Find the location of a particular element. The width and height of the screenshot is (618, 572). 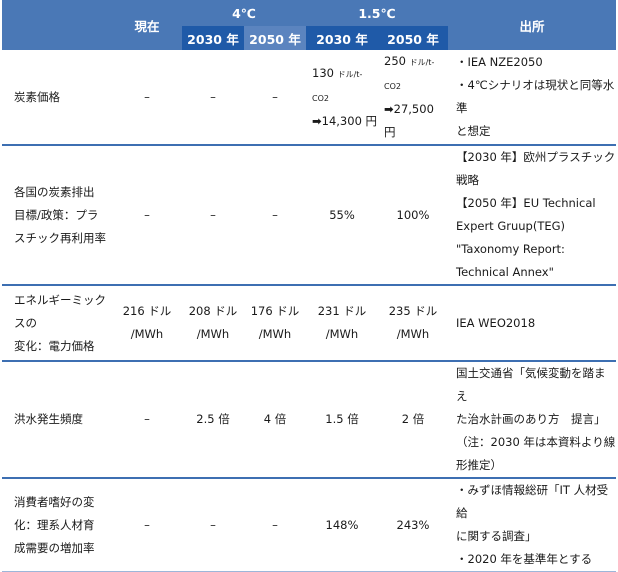

cell-source: ・みずほ情報総研「IT 人材受給 に関する調査」 ・2020 年を基準年とする is located at coordinates (532, 525).